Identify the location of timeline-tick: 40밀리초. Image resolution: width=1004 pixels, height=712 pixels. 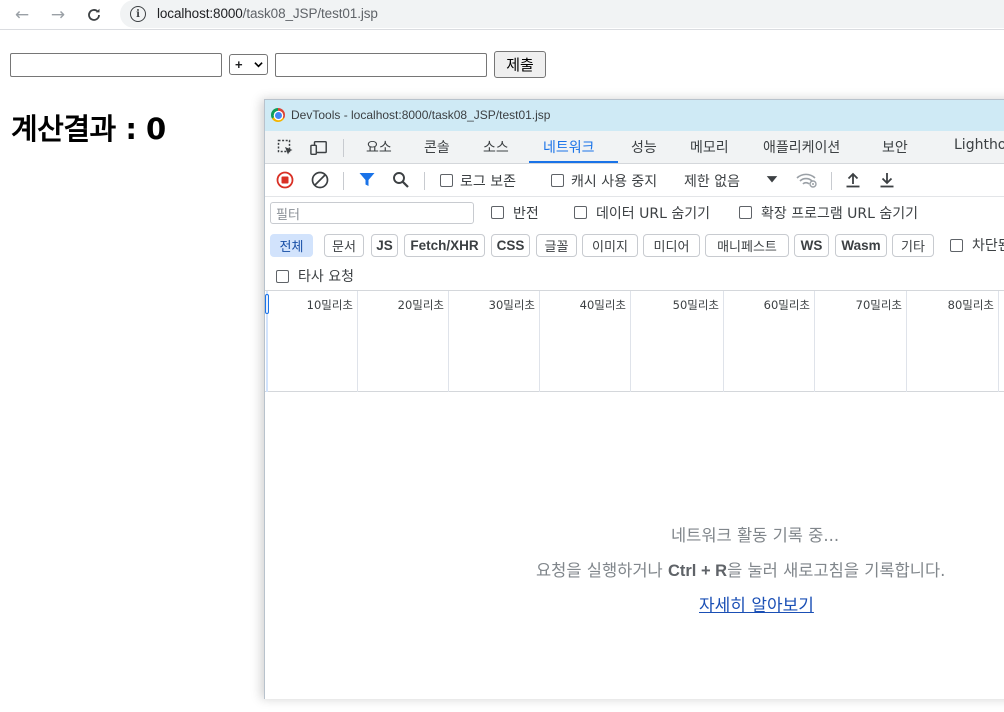
(585, 341).